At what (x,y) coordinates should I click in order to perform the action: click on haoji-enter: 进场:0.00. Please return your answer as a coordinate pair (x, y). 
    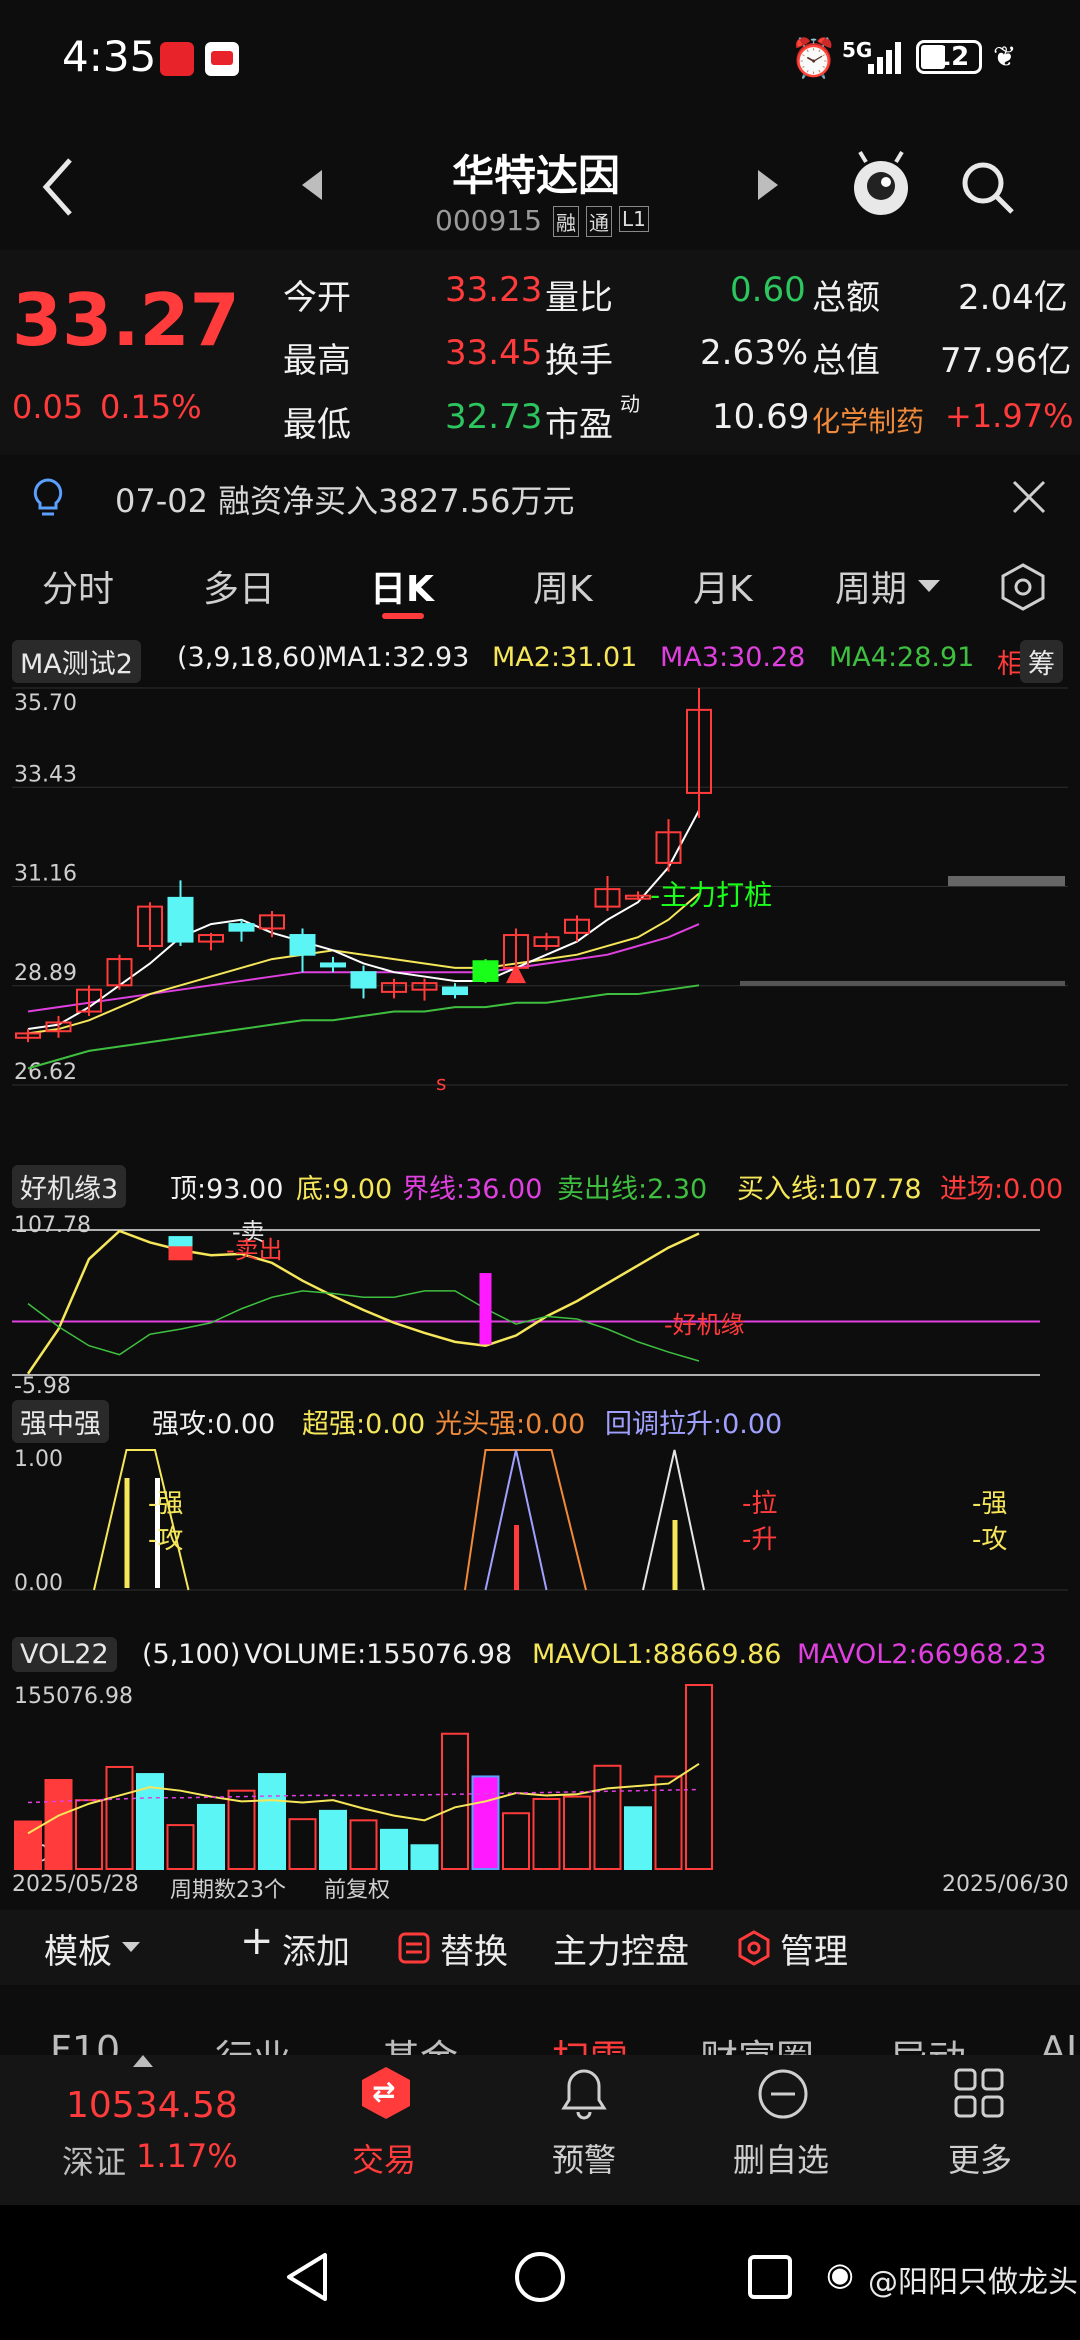
    Looking at the image, I should click on (1002, 1189).